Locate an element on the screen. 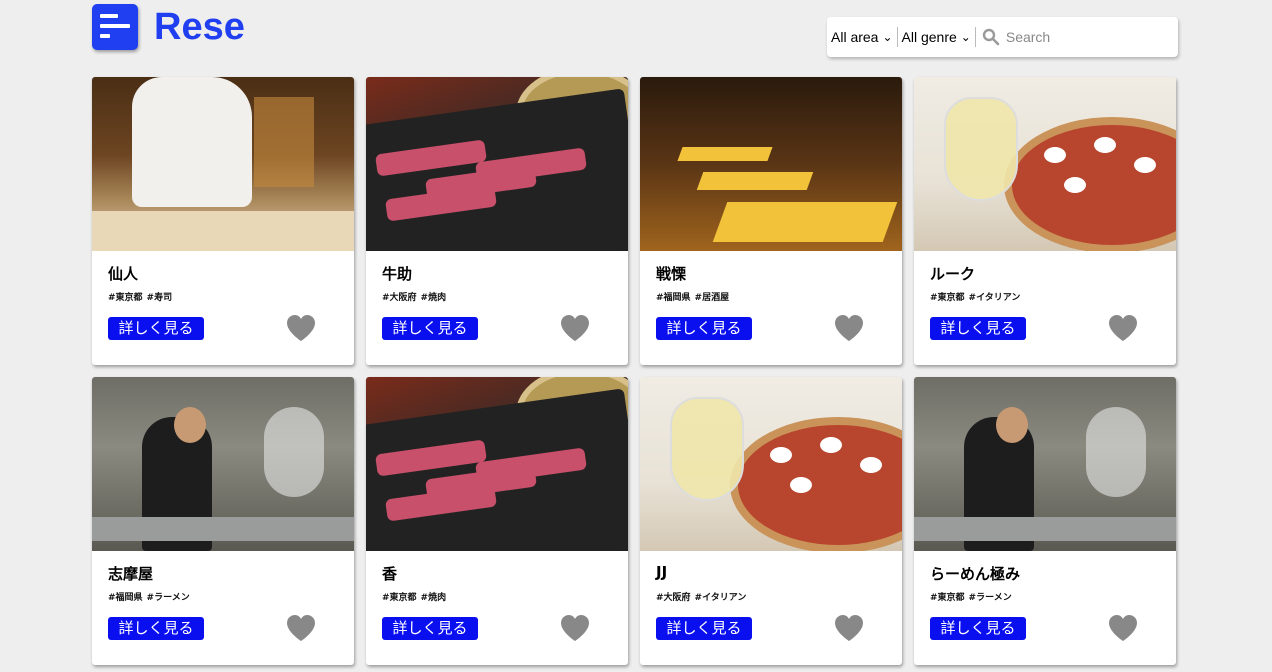 The width and height of the screenshot is (1272, 672). shop-name: 志摩屋 is located at coordinates (131, 574).